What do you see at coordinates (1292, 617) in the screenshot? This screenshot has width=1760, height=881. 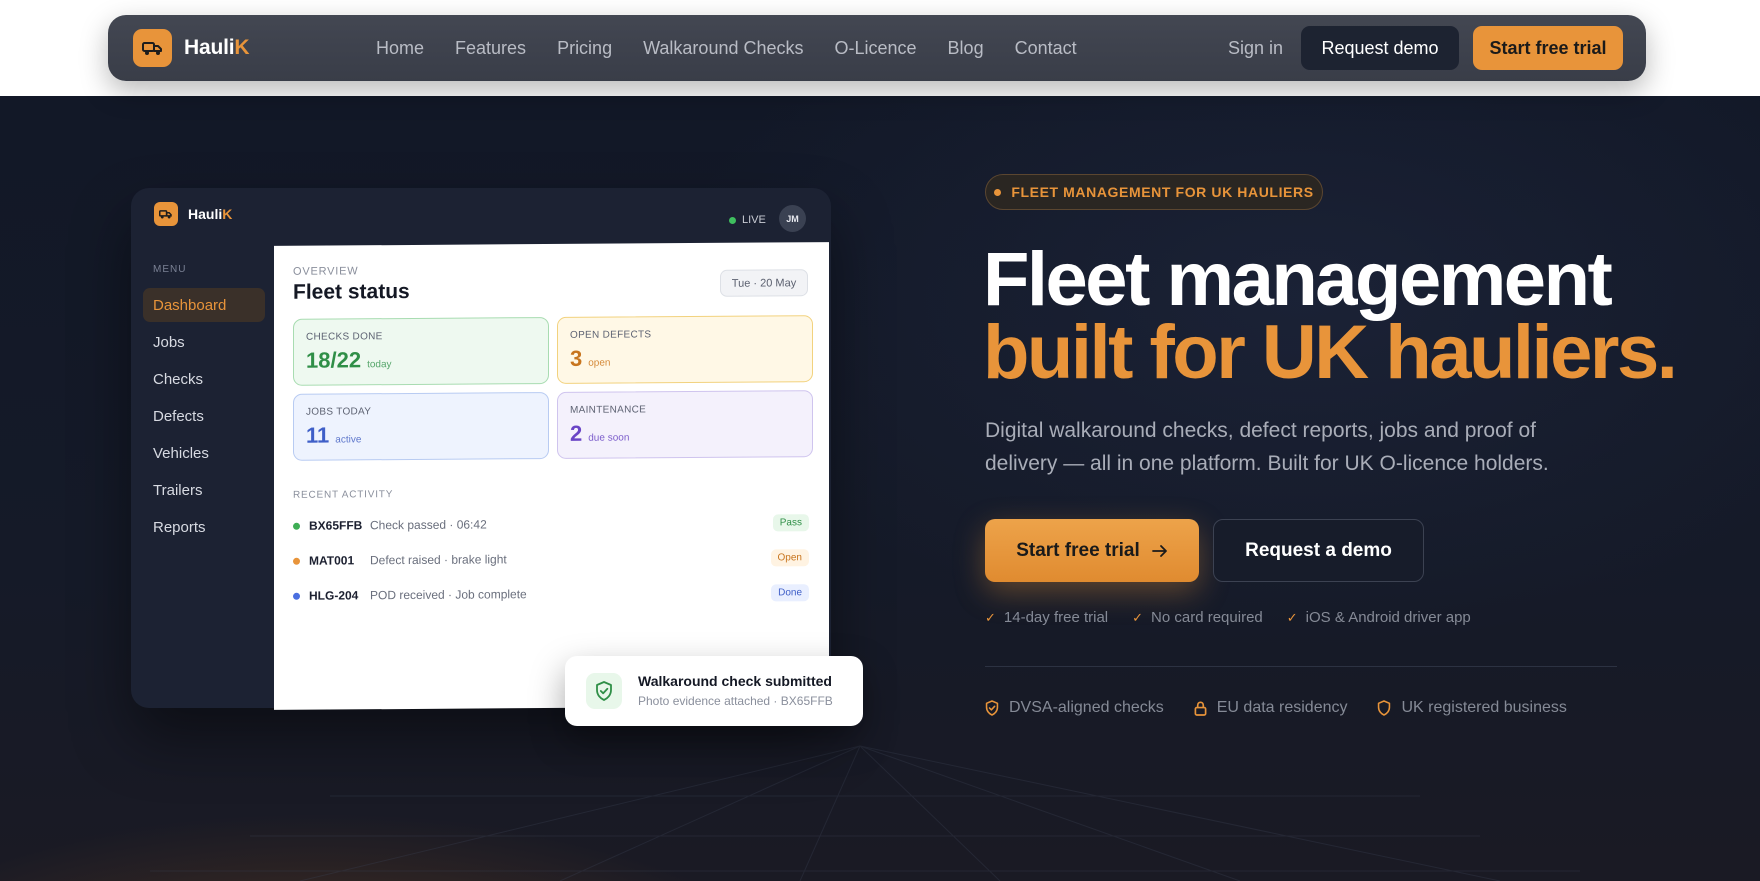 I see `check-icon: ✓` at bounding box center [1292, 617].